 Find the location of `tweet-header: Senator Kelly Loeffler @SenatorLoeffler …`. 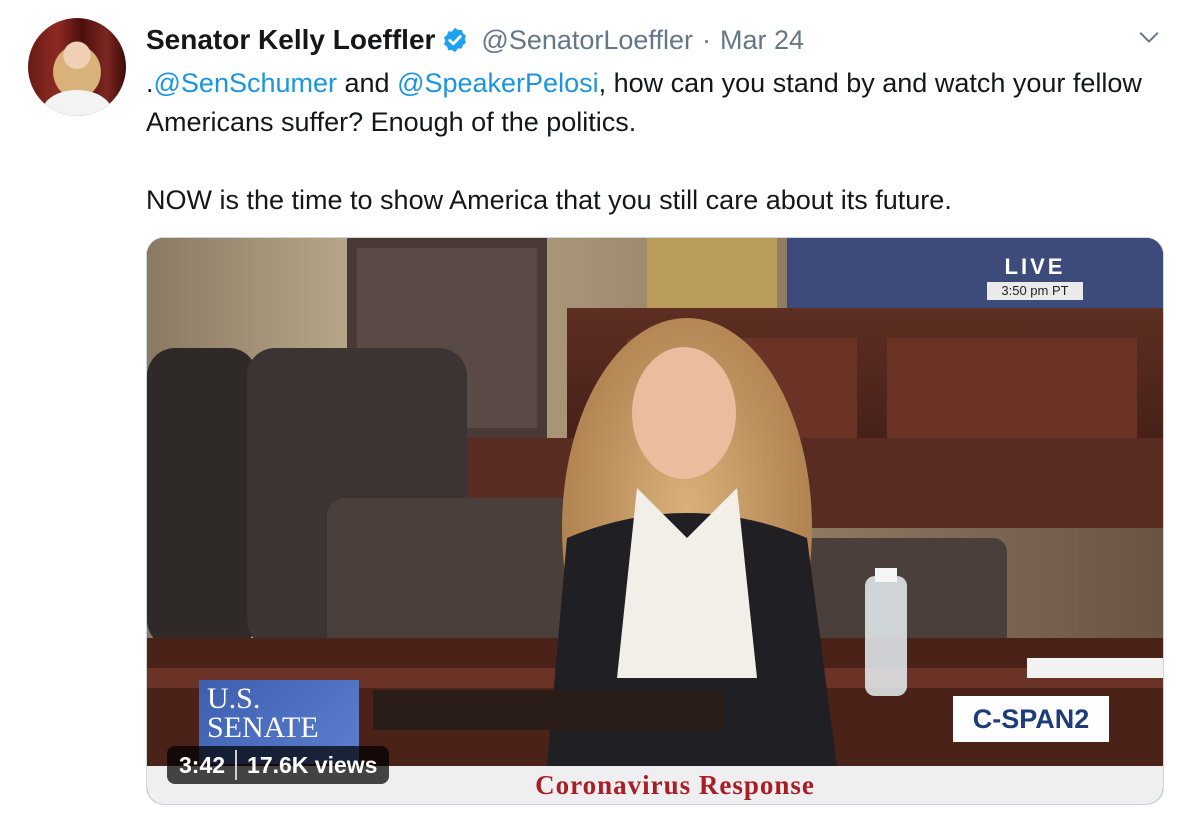

tweet-header: Senator Kelly Loeffler @SenatorLoeffler … is located at coordinates (475, 40).